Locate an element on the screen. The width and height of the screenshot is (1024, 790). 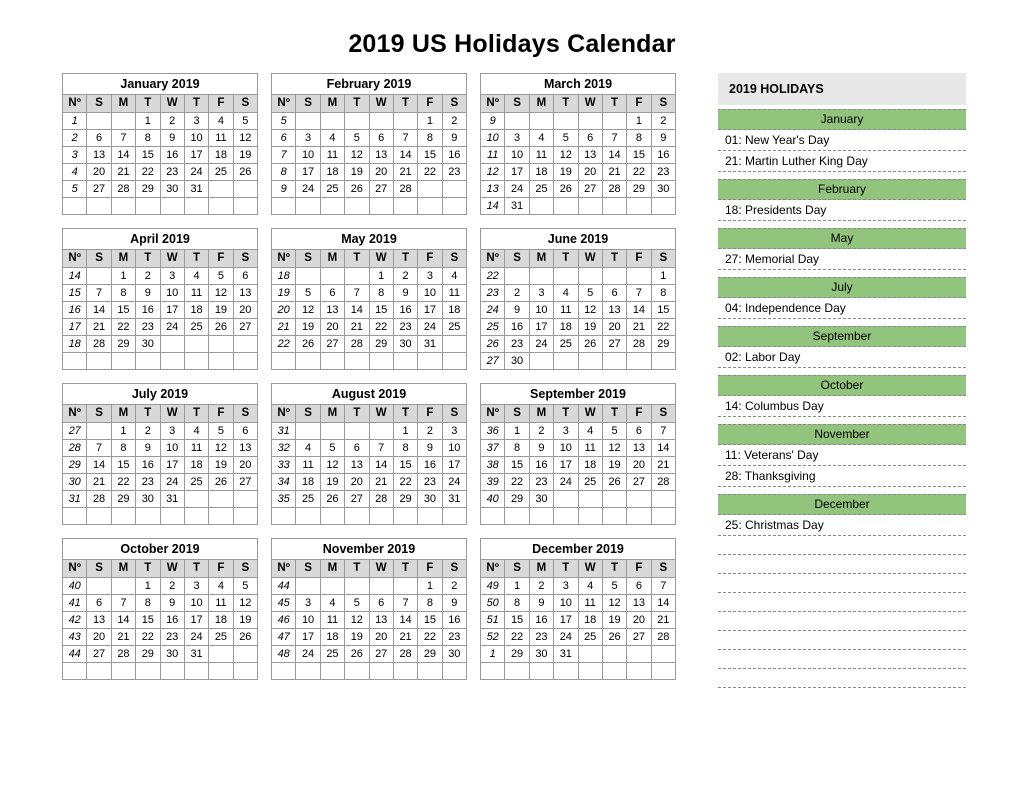
week-number-cell: 25 is located at coordinates (492, 327).